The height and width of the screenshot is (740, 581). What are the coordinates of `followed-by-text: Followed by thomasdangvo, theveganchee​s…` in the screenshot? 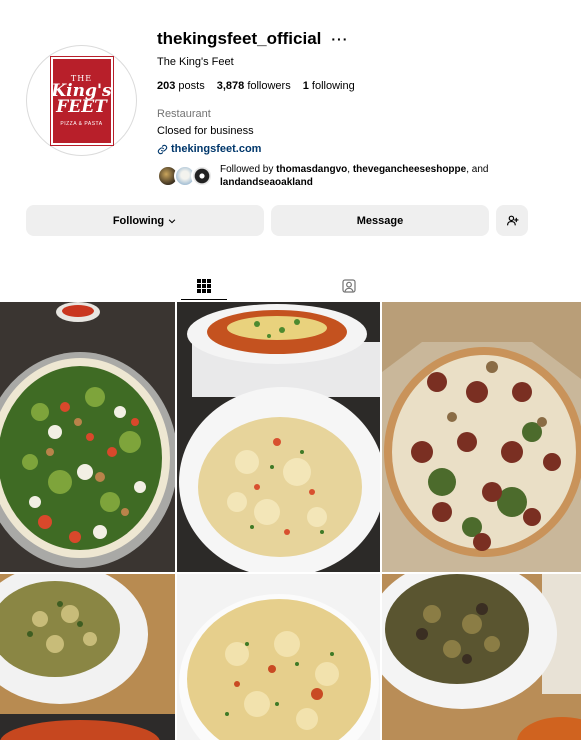 It's located at (370, 176).